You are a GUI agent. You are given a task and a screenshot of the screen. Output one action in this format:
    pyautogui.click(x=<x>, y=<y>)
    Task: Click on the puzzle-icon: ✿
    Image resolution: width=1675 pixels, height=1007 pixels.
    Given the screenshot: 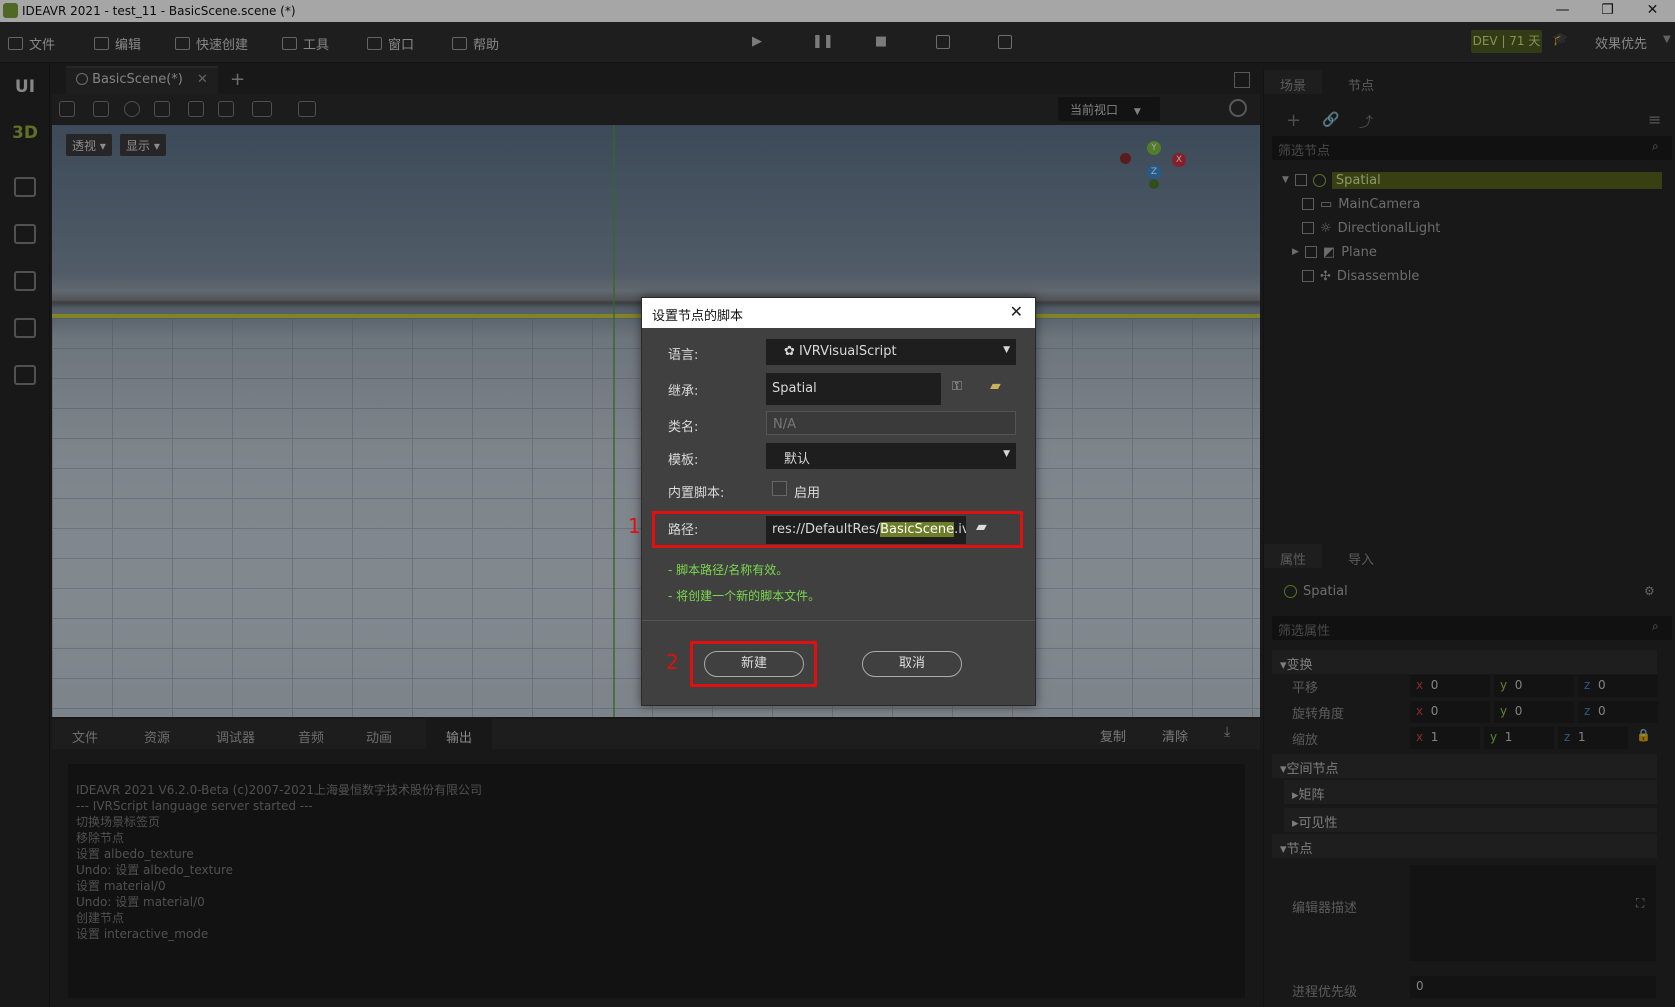 What is the action you would take?
    pyautogui.click(x=792, y=351)
    